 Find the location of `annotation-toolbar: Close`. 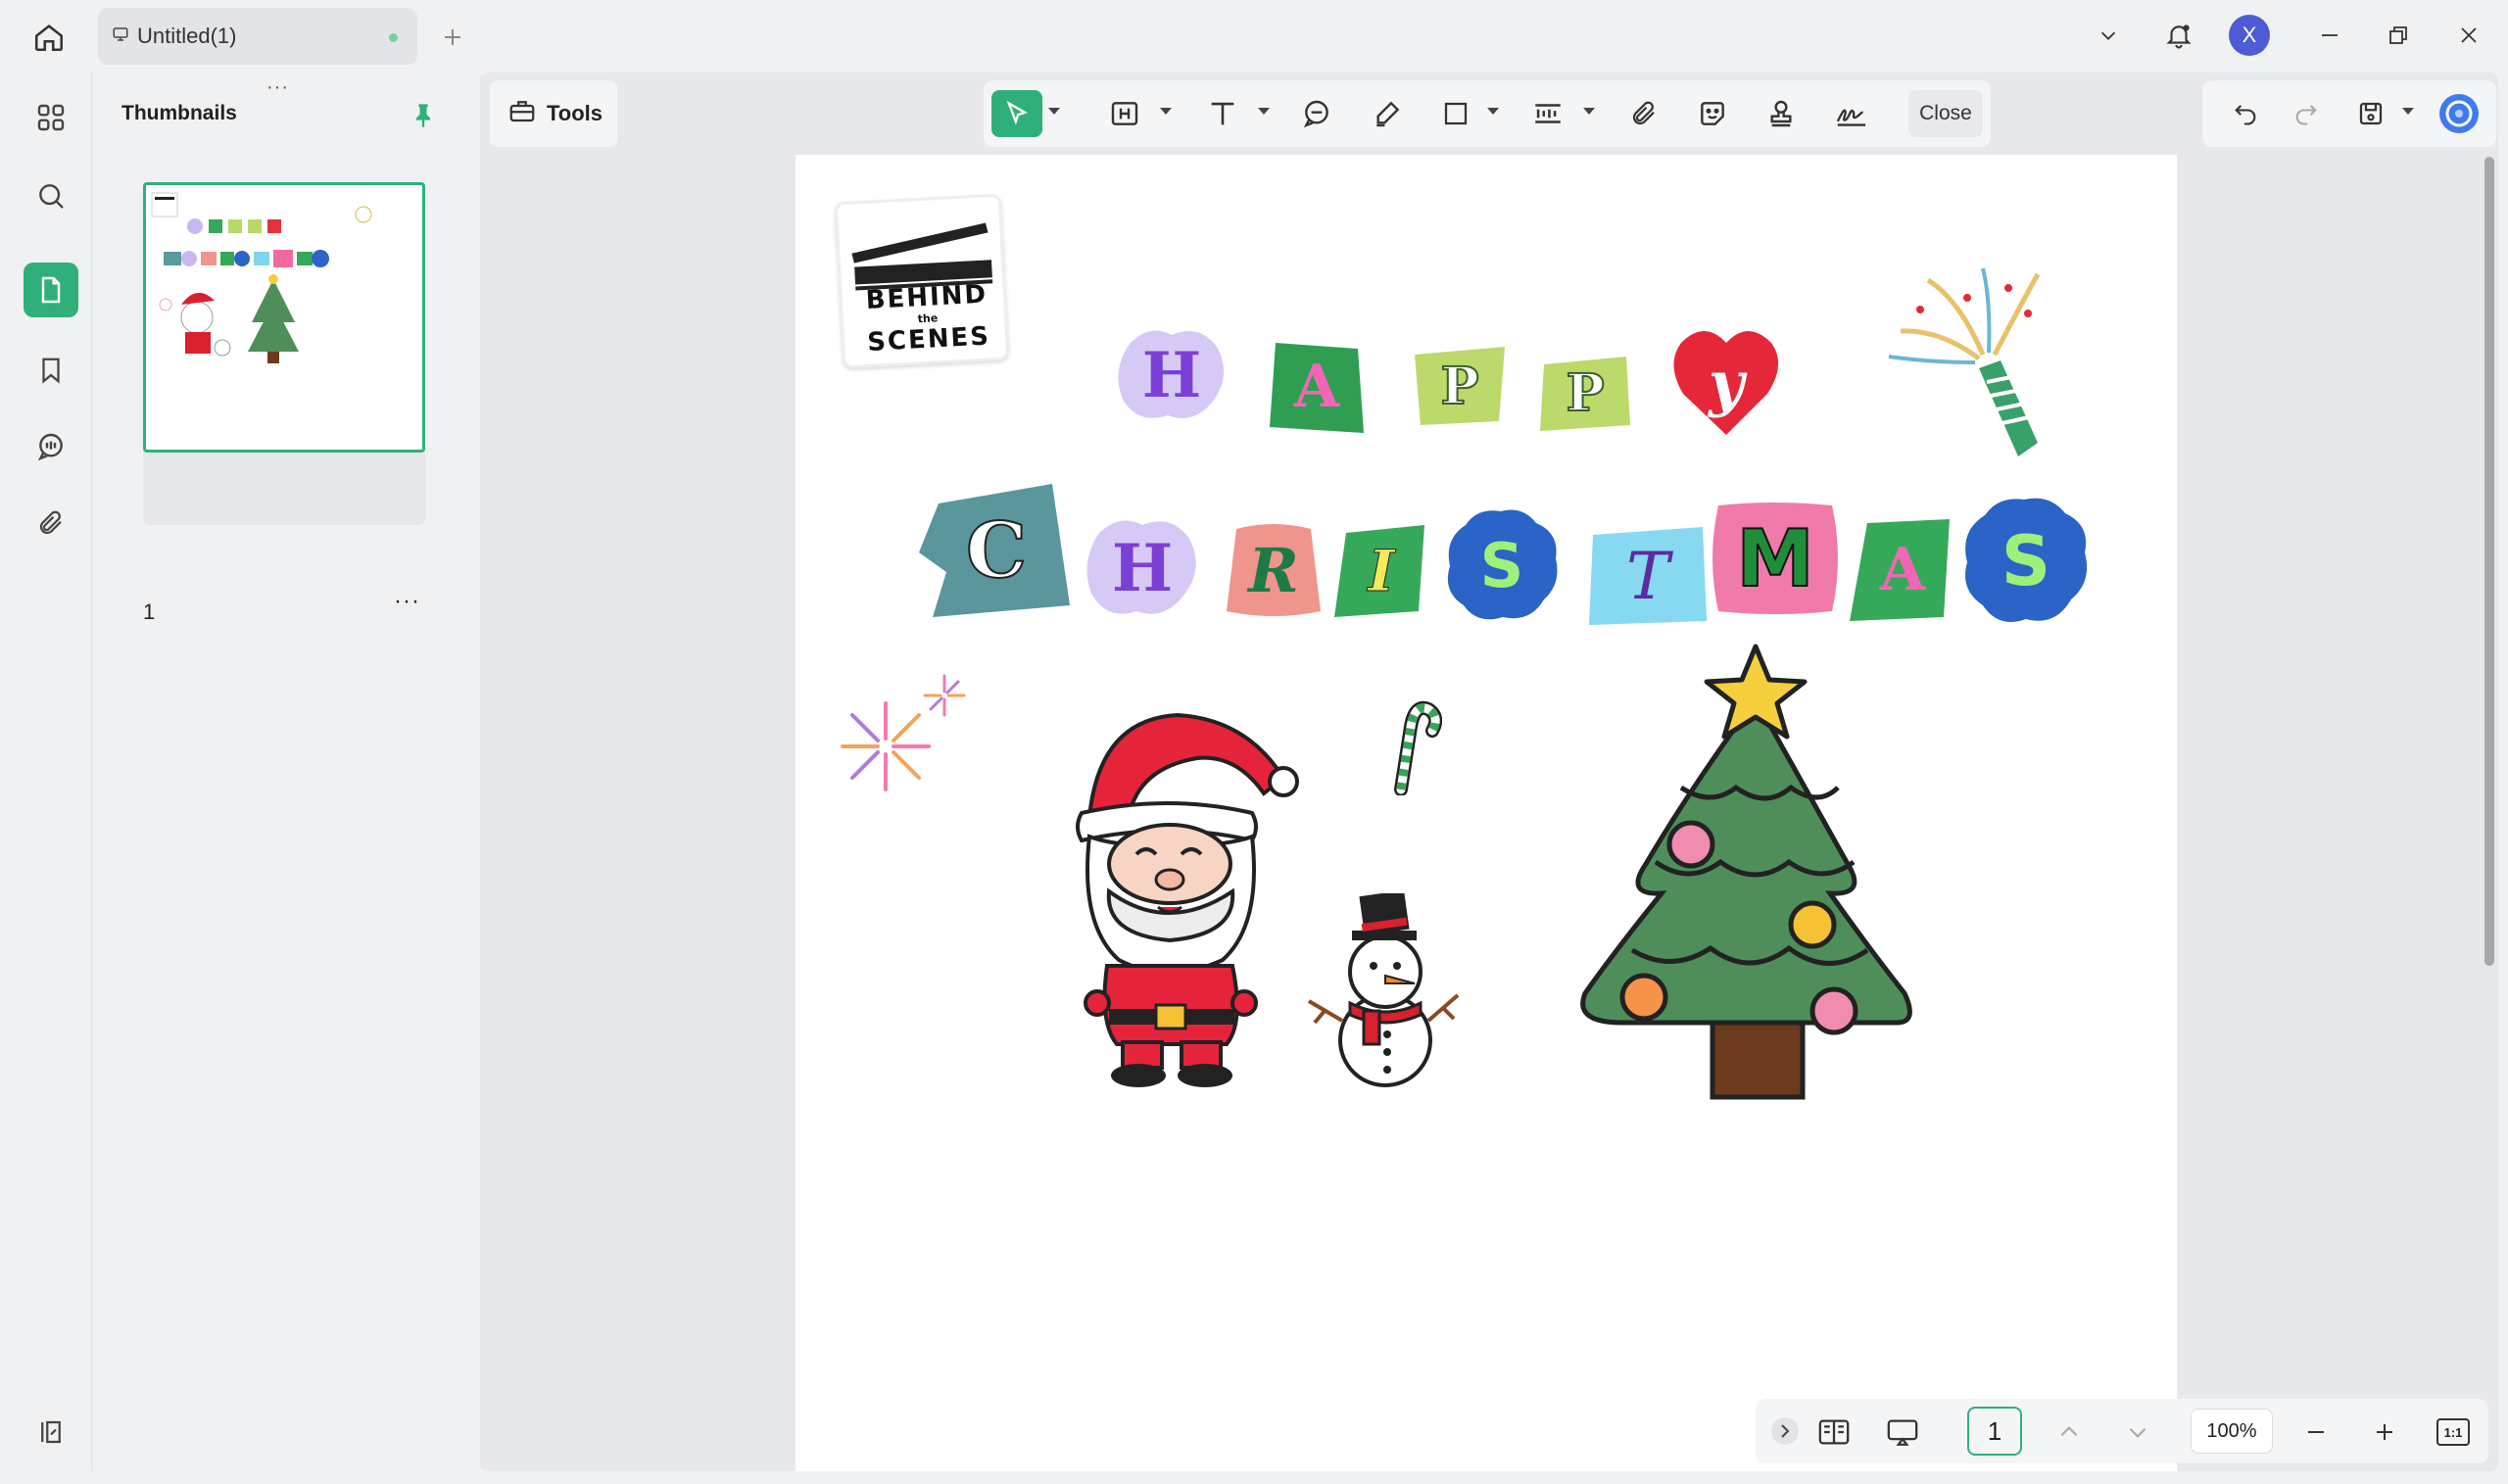

annotation-toolbar: Close is located at coordinates (1487, 113).